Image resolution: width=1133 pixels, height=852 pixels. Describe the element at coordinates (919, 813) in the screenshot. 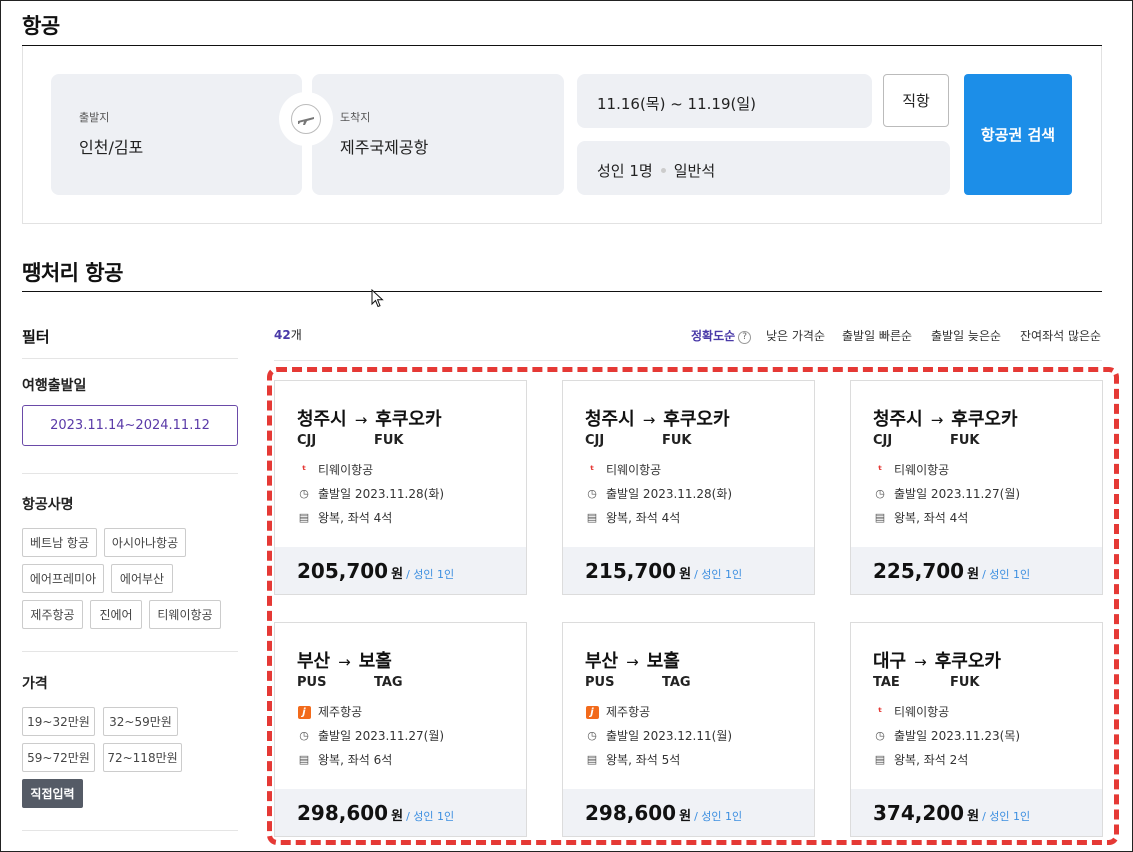

I see `price-amount: 374,200` at that location.